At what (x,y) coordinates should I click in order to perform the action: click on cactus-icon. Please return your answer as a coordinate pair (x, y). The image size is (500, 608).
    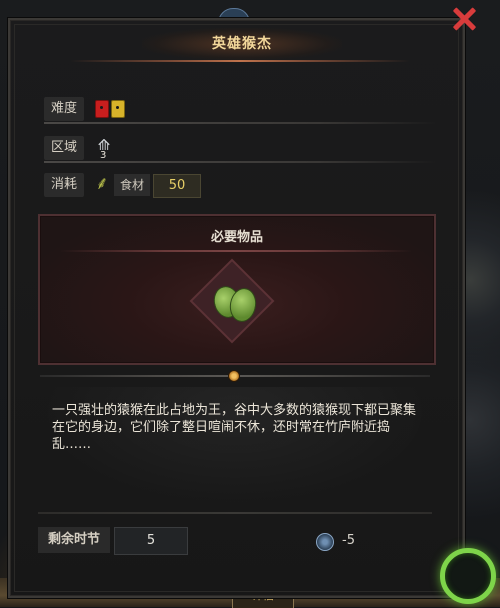
    Looking at the image, I should click on (233, 303).